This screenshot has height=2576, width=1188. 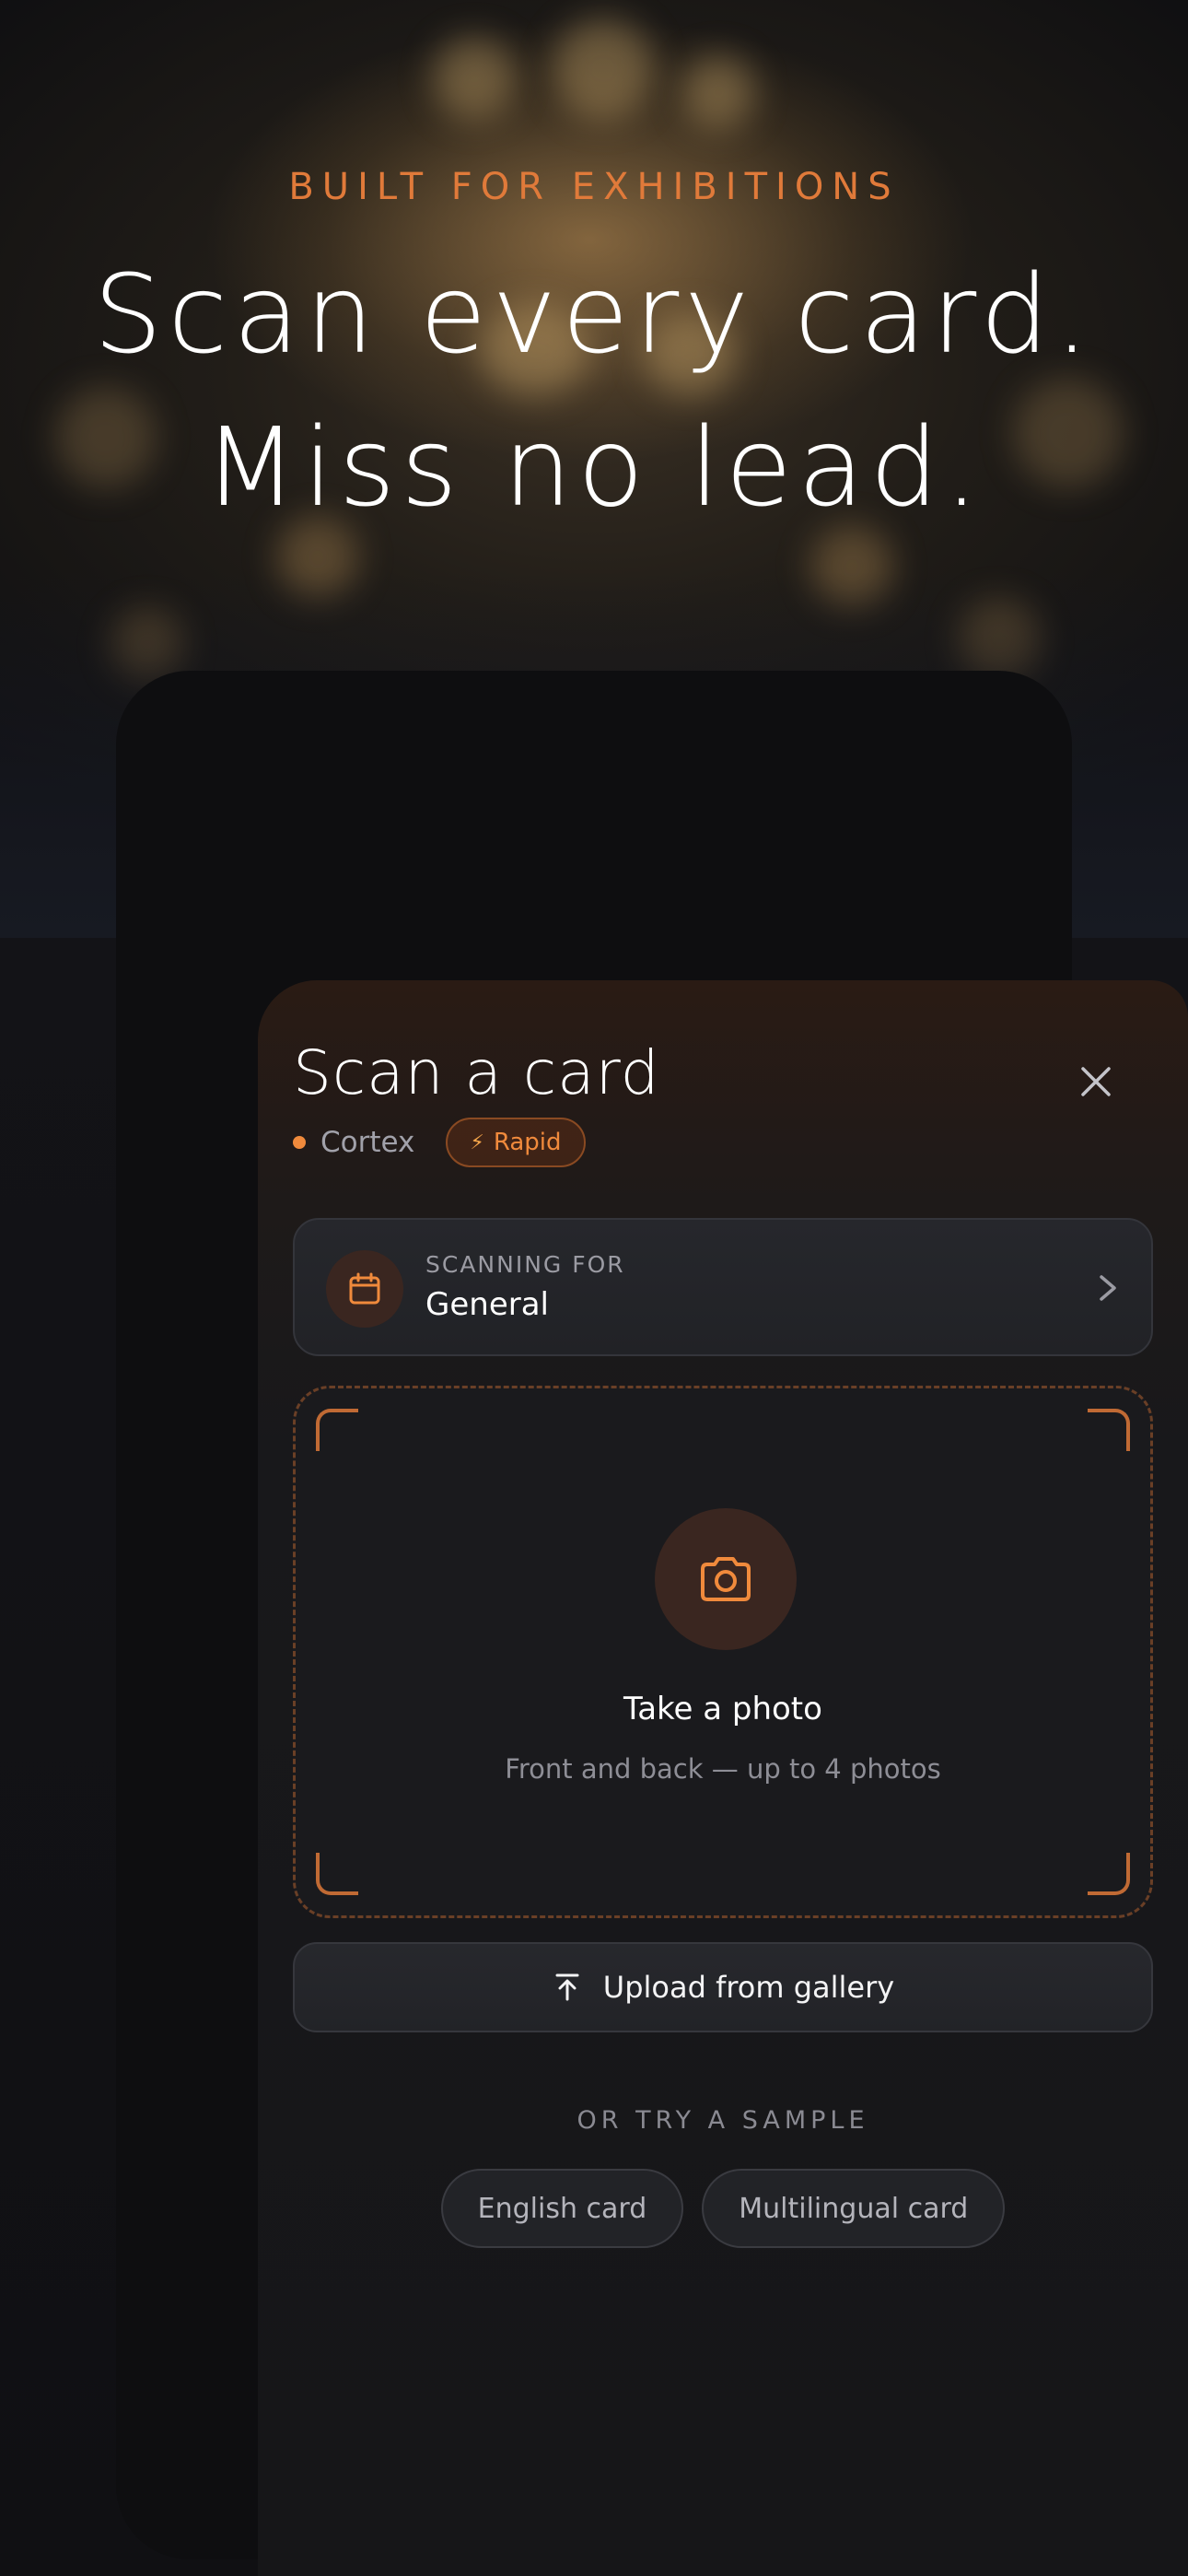 What do you see at coordinates (477, 1142) in the screenshot?
I see `lightning-bolt-icon: ⚡` at bounding box center [477, 1142].